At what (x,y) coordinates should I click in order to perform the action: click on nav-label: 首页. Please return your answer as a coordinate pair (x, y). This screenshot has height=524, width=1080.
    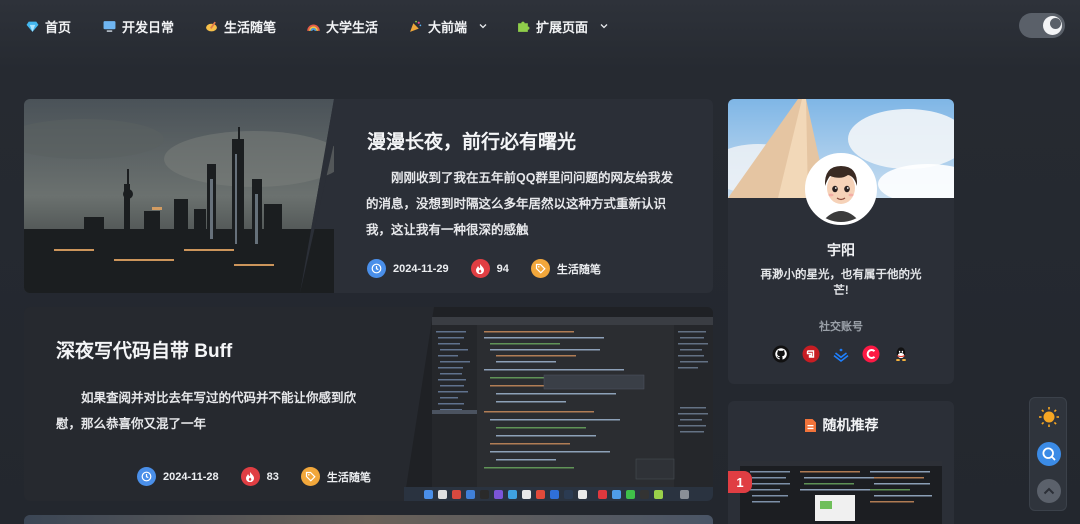
    Looking at the image, I should click on (58, 27).